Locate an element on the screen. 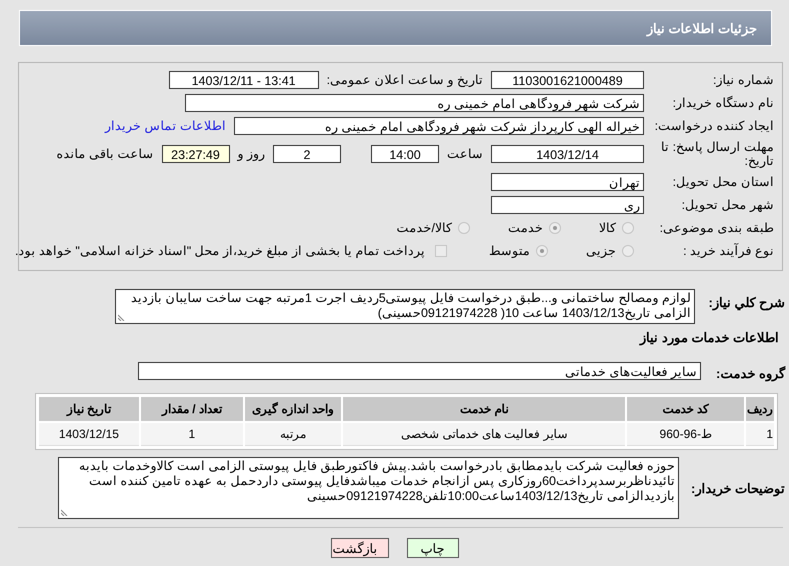 Image resolution: width=789 pixels, height=566 pixels. field-label: نوع فرآیند خرید : is located at coordinates (728, 250).